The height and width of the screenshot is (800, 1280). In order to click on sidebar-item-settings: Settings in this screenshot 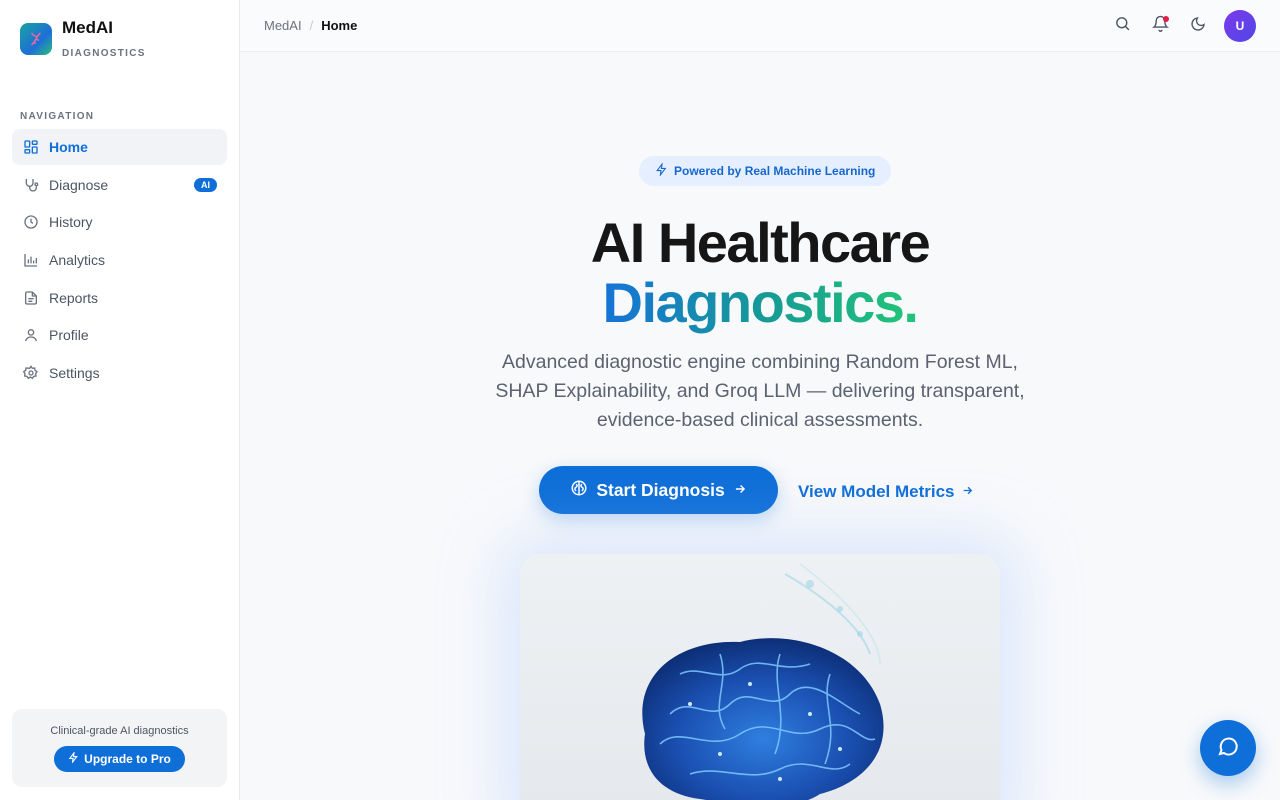, I will do `click(119, 373)`.